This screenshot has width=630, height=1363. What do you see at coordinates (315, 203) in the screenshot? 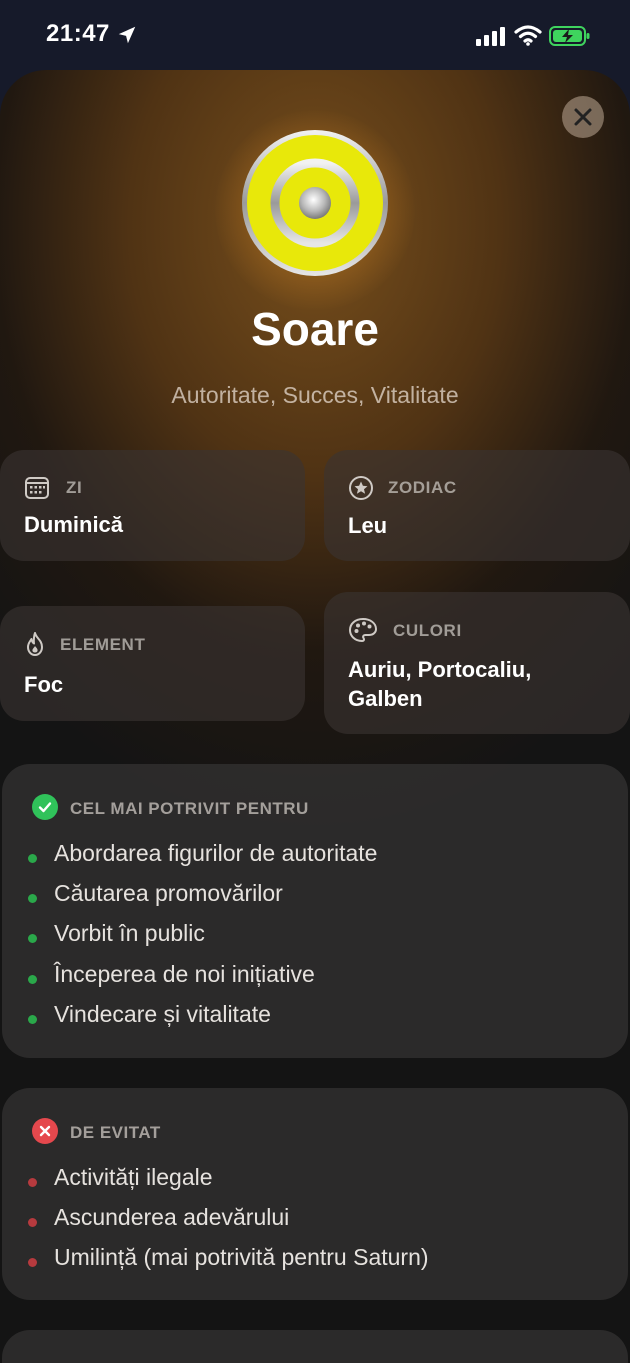
I see `sun-planet-icon` at bounding box center [315, 203].